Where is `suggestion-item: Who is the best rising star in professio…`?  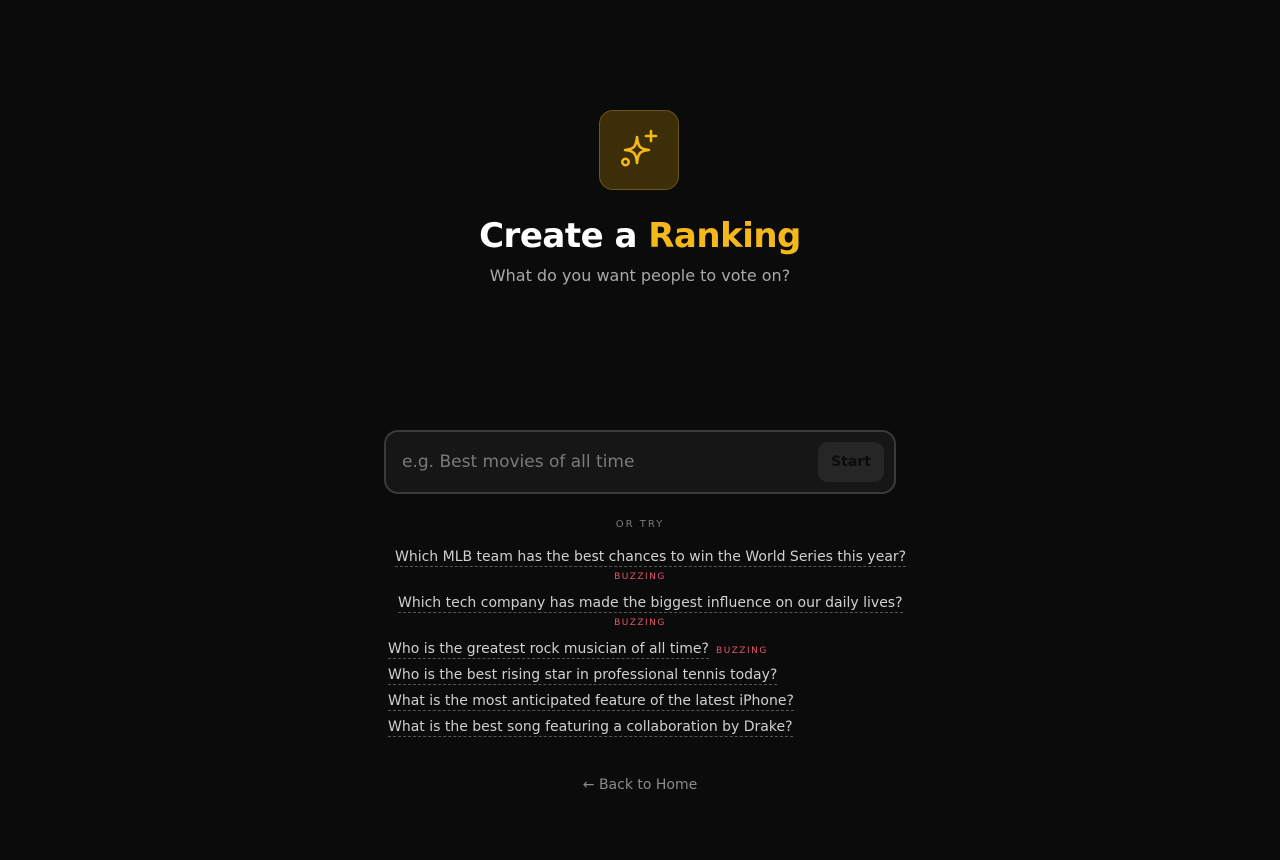
suggestion-item: Who is the best rising star in professio… is located at coordinates (583, 674).